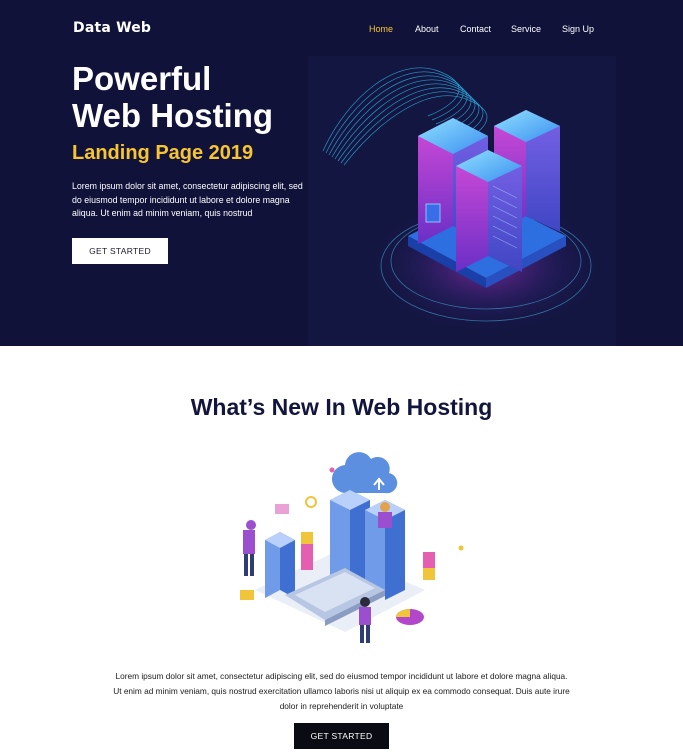 The width and height of the screenshot is (683, 756). I want to click on section-title: What’s New In Web Hosting, so click(341, 407).